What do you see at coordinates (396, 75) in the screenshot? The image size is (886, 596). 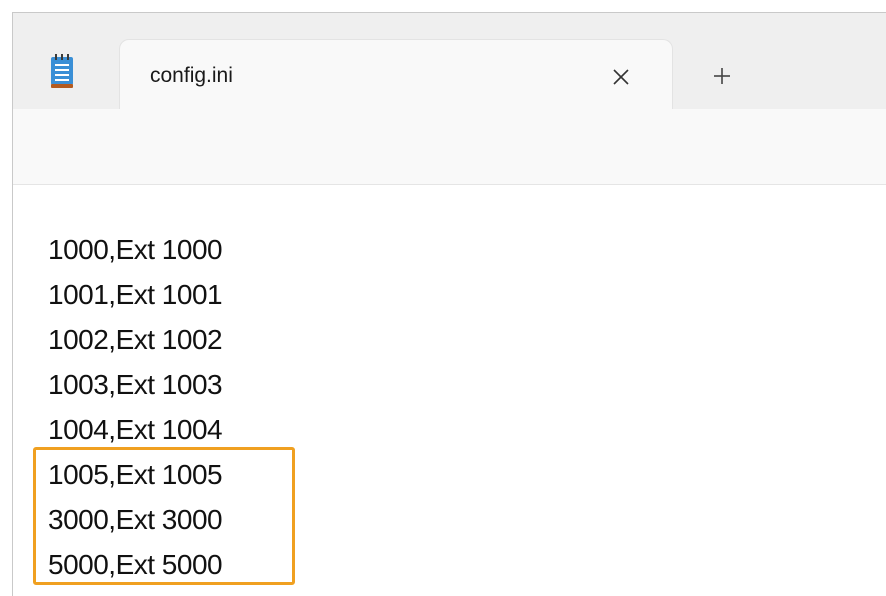 I see `tab-config-ini: config.ini` at bounding box center [396, 75].